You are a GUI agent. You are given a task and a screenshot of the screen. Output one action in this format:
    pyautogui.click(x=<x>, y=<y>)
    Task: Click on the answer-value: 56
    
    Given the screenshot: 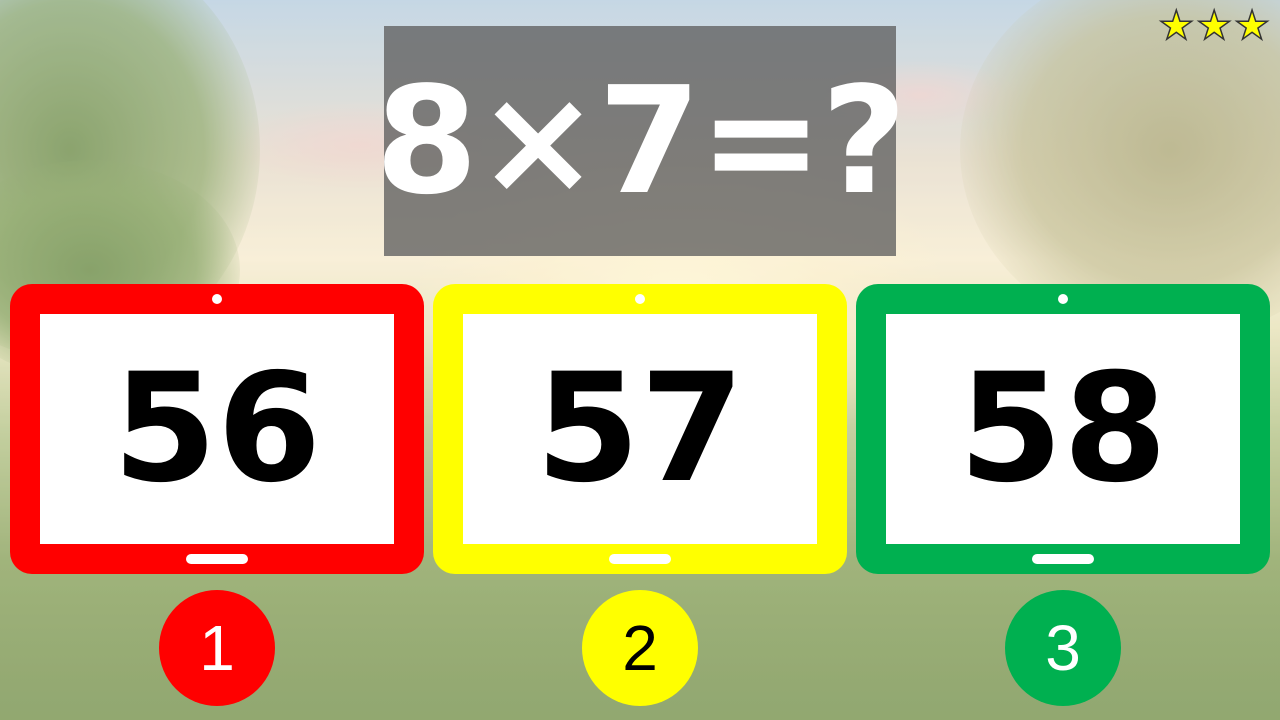 What is the action you would take?
    pyautogui.click(x=217, y=429)
    